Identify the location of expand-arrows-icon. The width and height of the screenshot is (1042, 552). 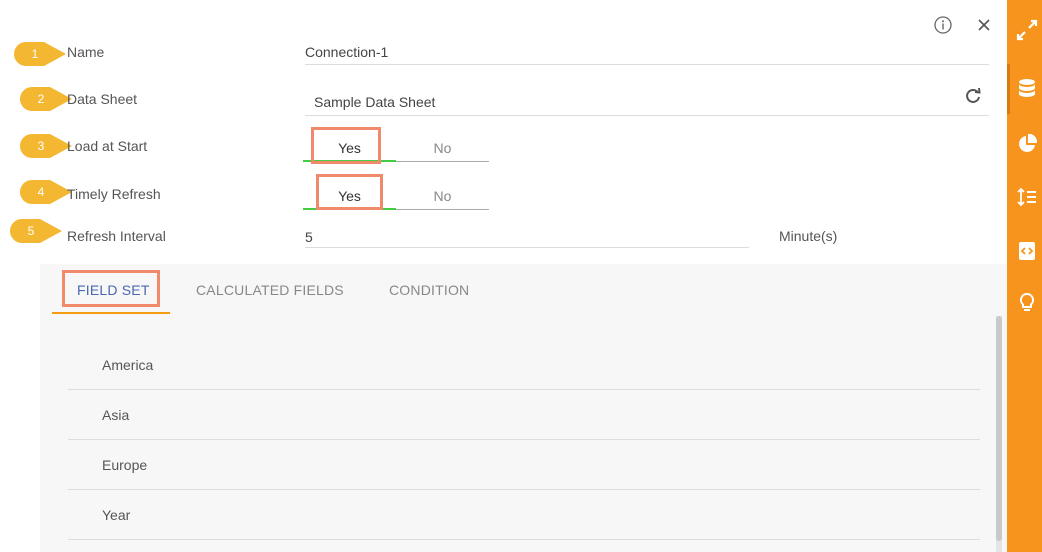
(1027, 30).